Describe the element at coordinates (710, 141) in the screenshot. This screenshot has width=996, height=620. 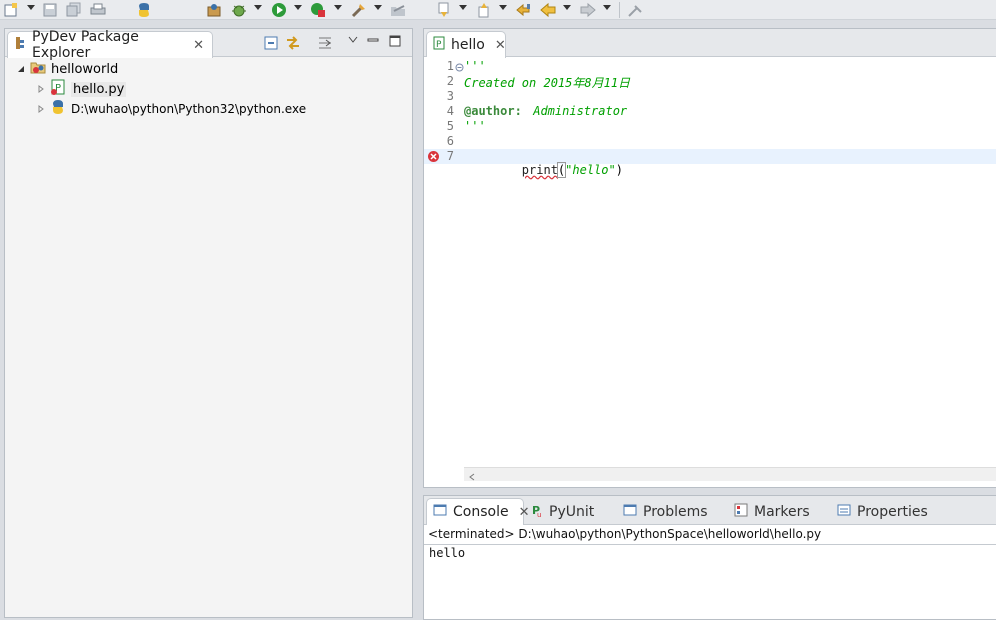
I see `code-line: 6` at that location.